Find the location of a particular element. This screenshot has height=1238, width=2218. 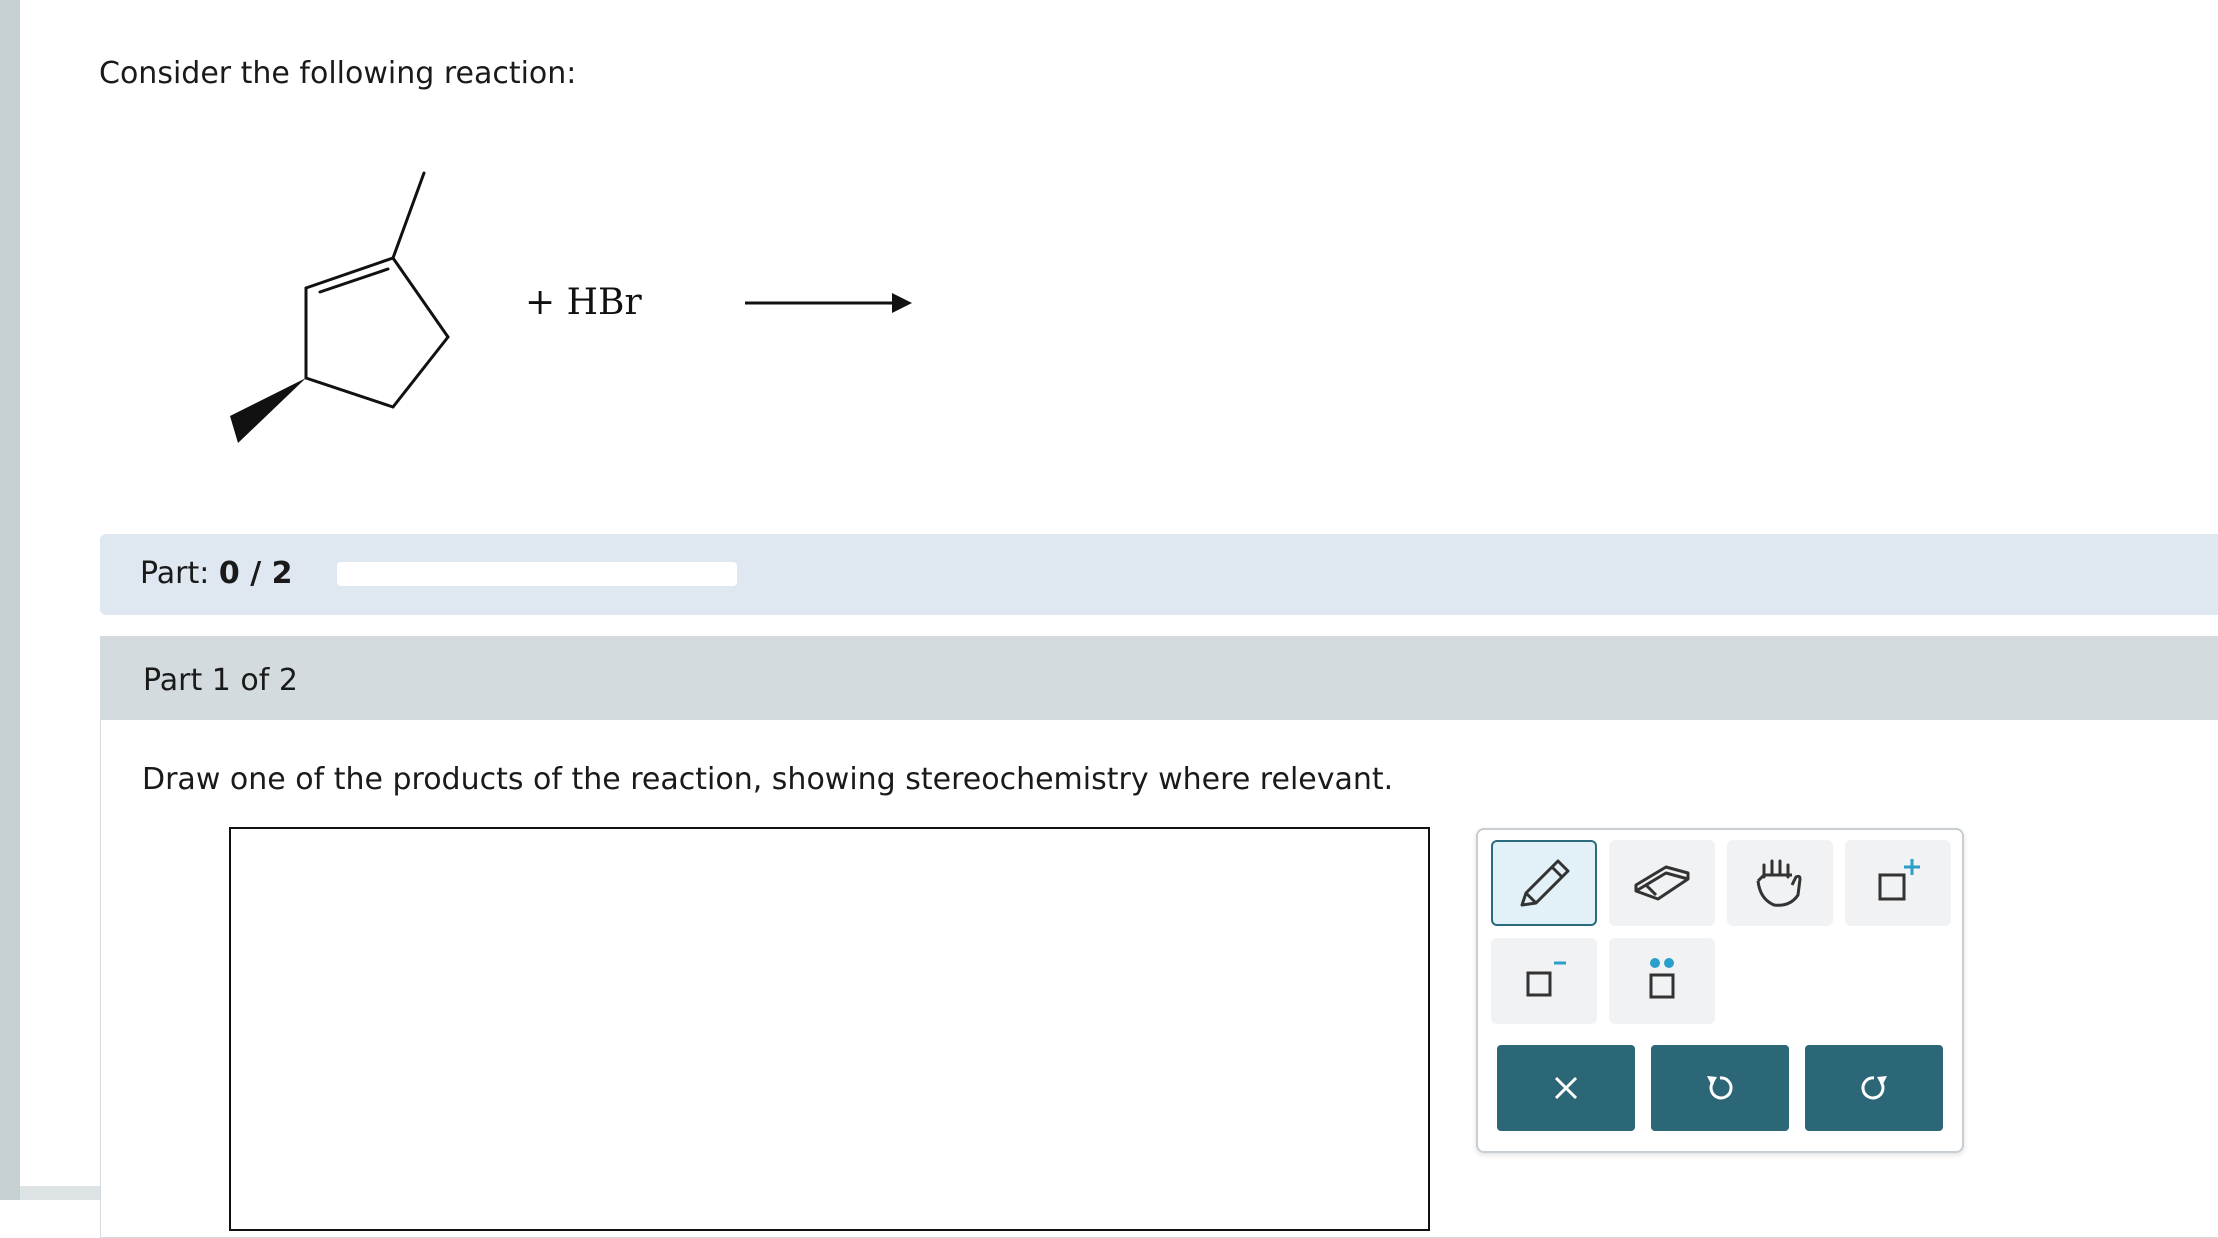

remove-charge-tool-button is located at coordinates (1544, 981).